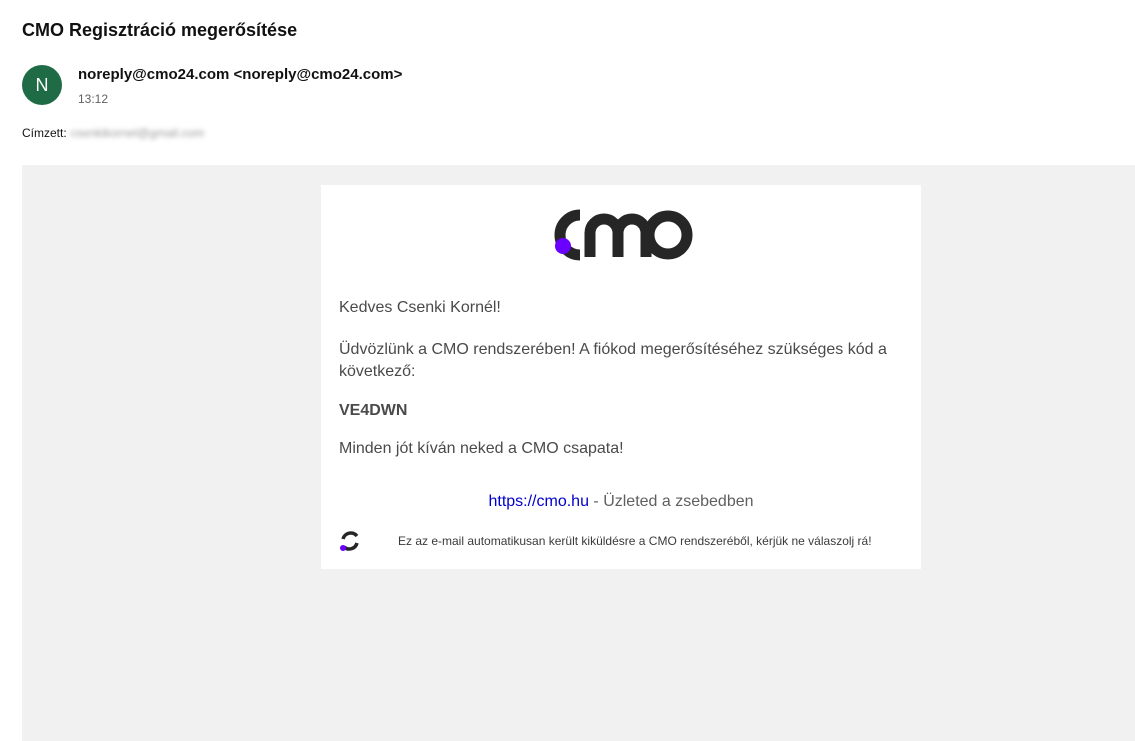 This screenshot has width=1135, height=741. I want to click on footer-tagline: - Üzleted a zsebedben, so click(671, 501).